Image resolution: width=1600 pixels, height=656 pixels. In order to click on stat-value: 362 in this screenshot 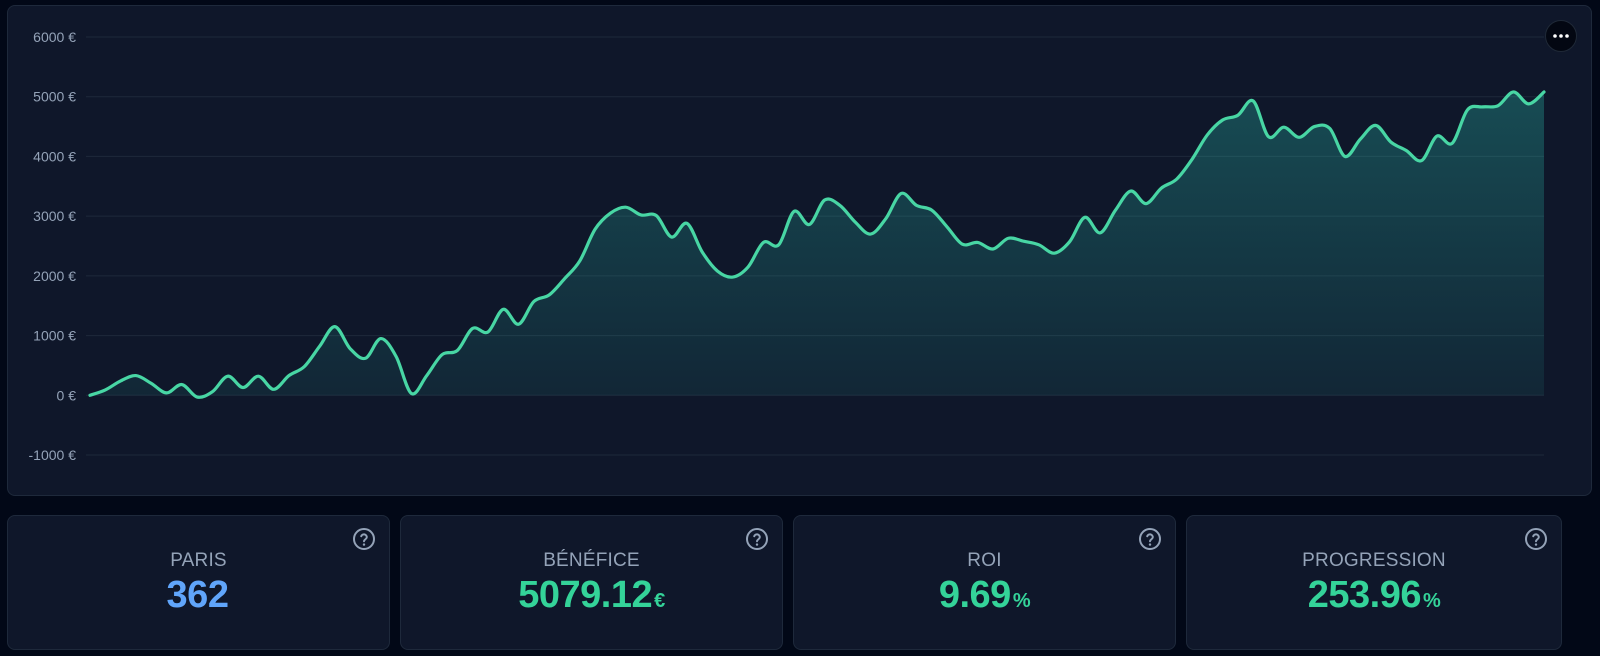, I will do `click(198, 595)`.